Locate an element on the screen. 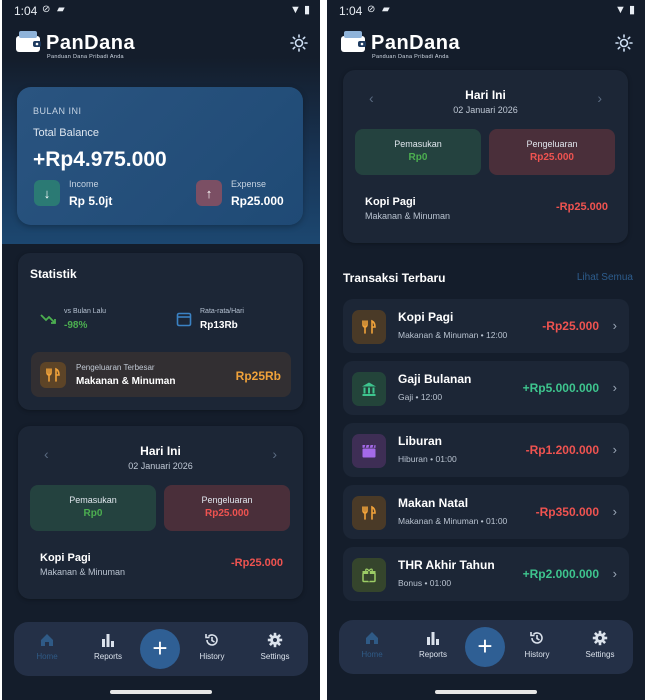 This screenshot has width=646, height=700. transaction-meta: Bonus • 01:00 is located at coordinates (425, 583).